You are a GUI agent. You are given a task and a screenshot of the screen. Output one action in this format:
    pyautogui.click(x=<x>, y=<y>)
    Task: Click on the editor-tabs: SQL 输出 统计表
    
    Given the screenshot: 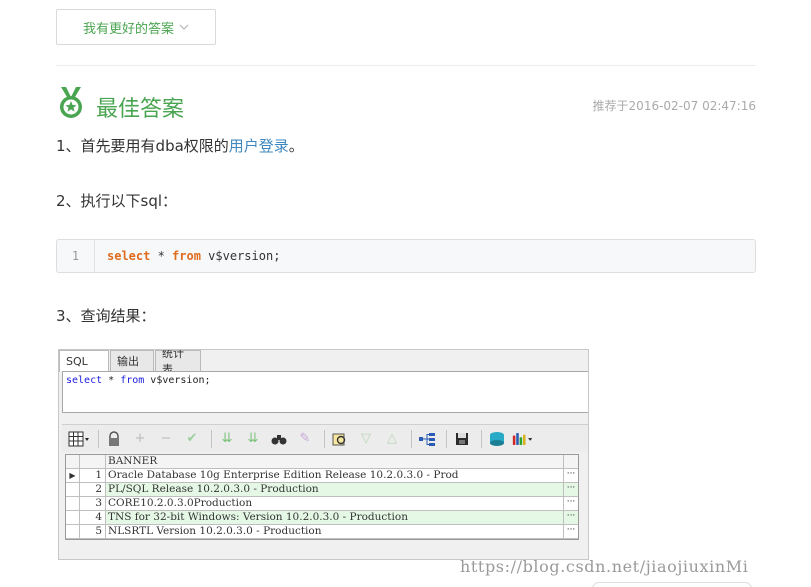 What is the action you would take?
    pyautogui.click(x=130, y=363)
    